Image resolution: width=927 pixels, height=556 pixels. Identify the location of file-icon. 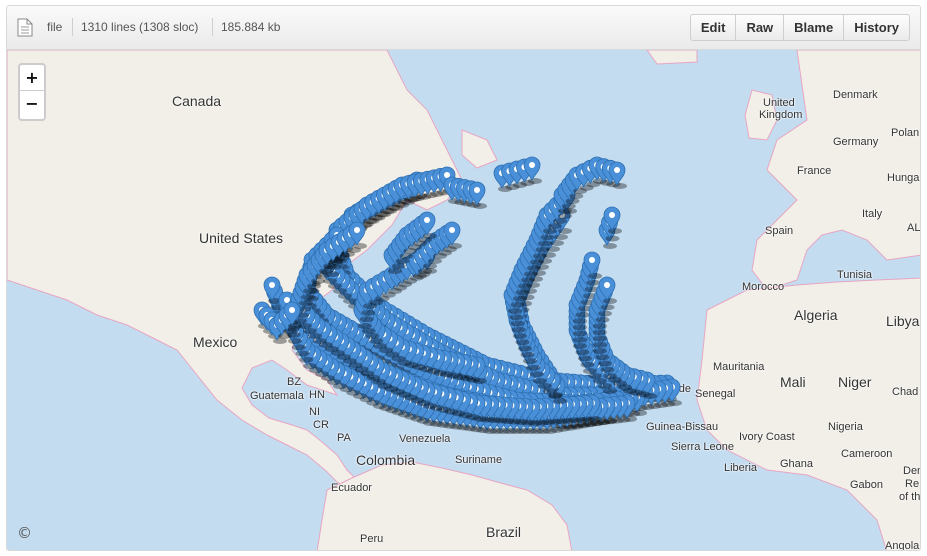
(25, 27).